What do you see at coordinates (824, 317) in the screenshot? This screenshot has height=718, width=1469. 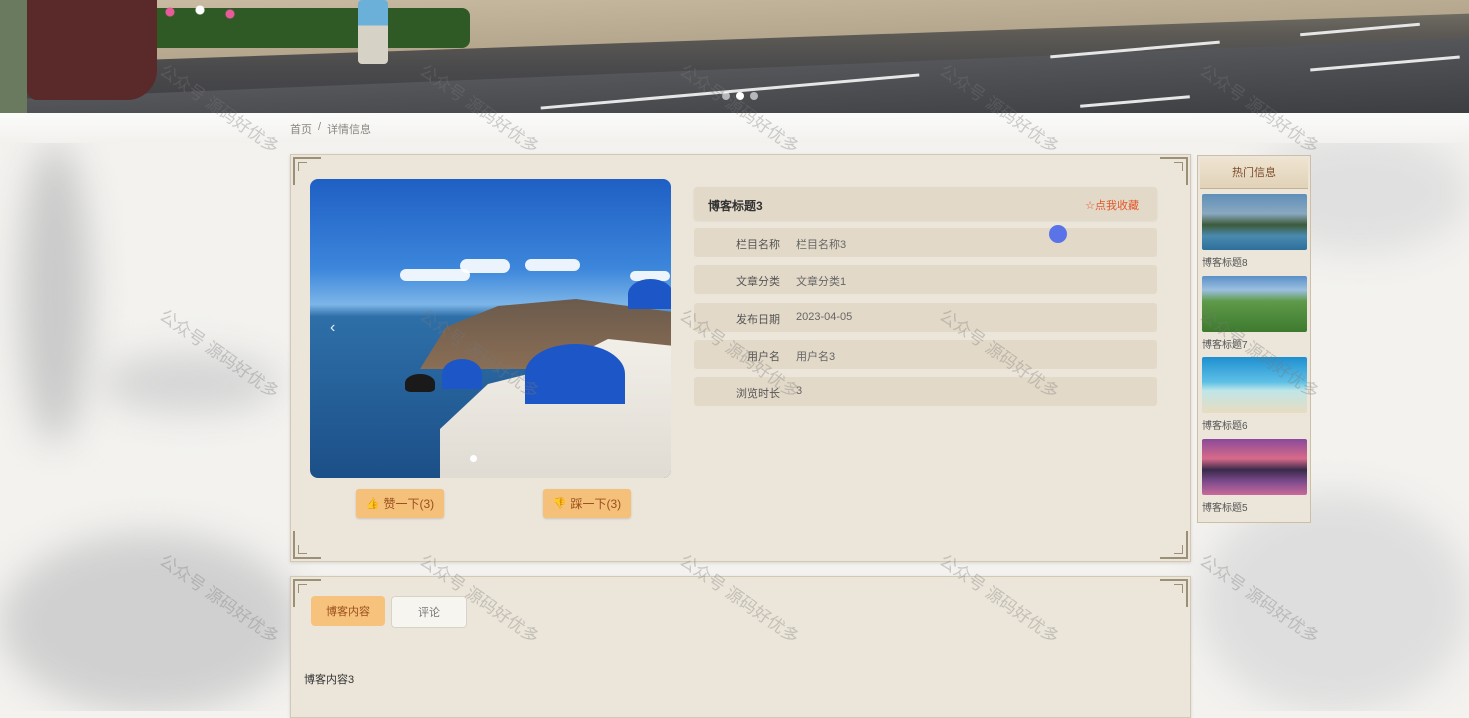 I see `info-value: 2023-04-05` at bounding box center [824, 317].